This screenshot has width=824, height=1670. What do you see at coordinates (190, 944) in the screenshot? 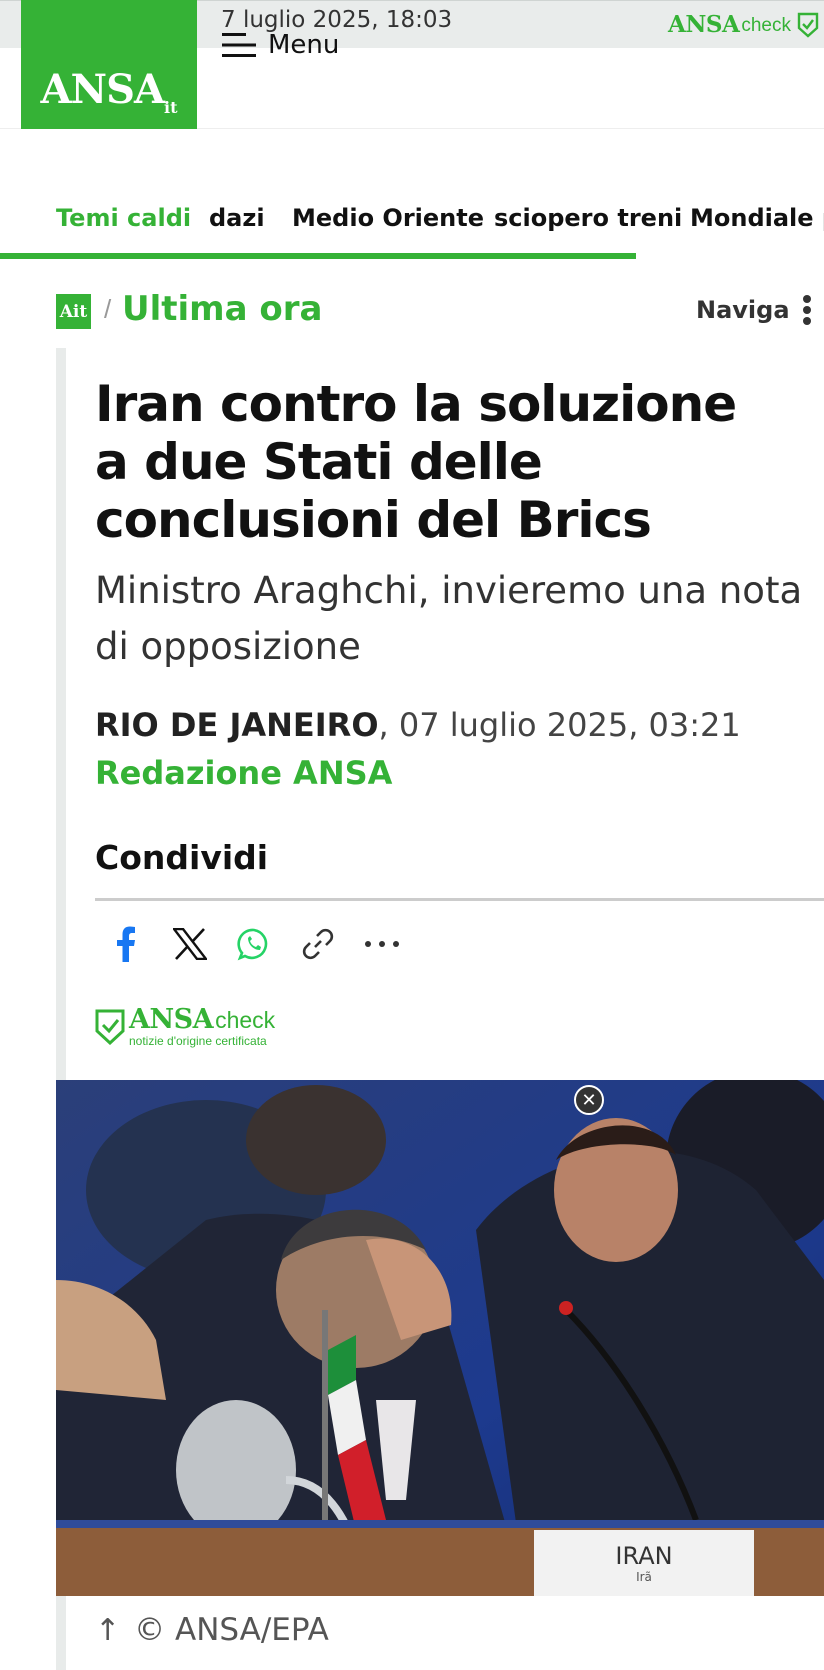
I see `x-icon` at bounding box center [190, 944].